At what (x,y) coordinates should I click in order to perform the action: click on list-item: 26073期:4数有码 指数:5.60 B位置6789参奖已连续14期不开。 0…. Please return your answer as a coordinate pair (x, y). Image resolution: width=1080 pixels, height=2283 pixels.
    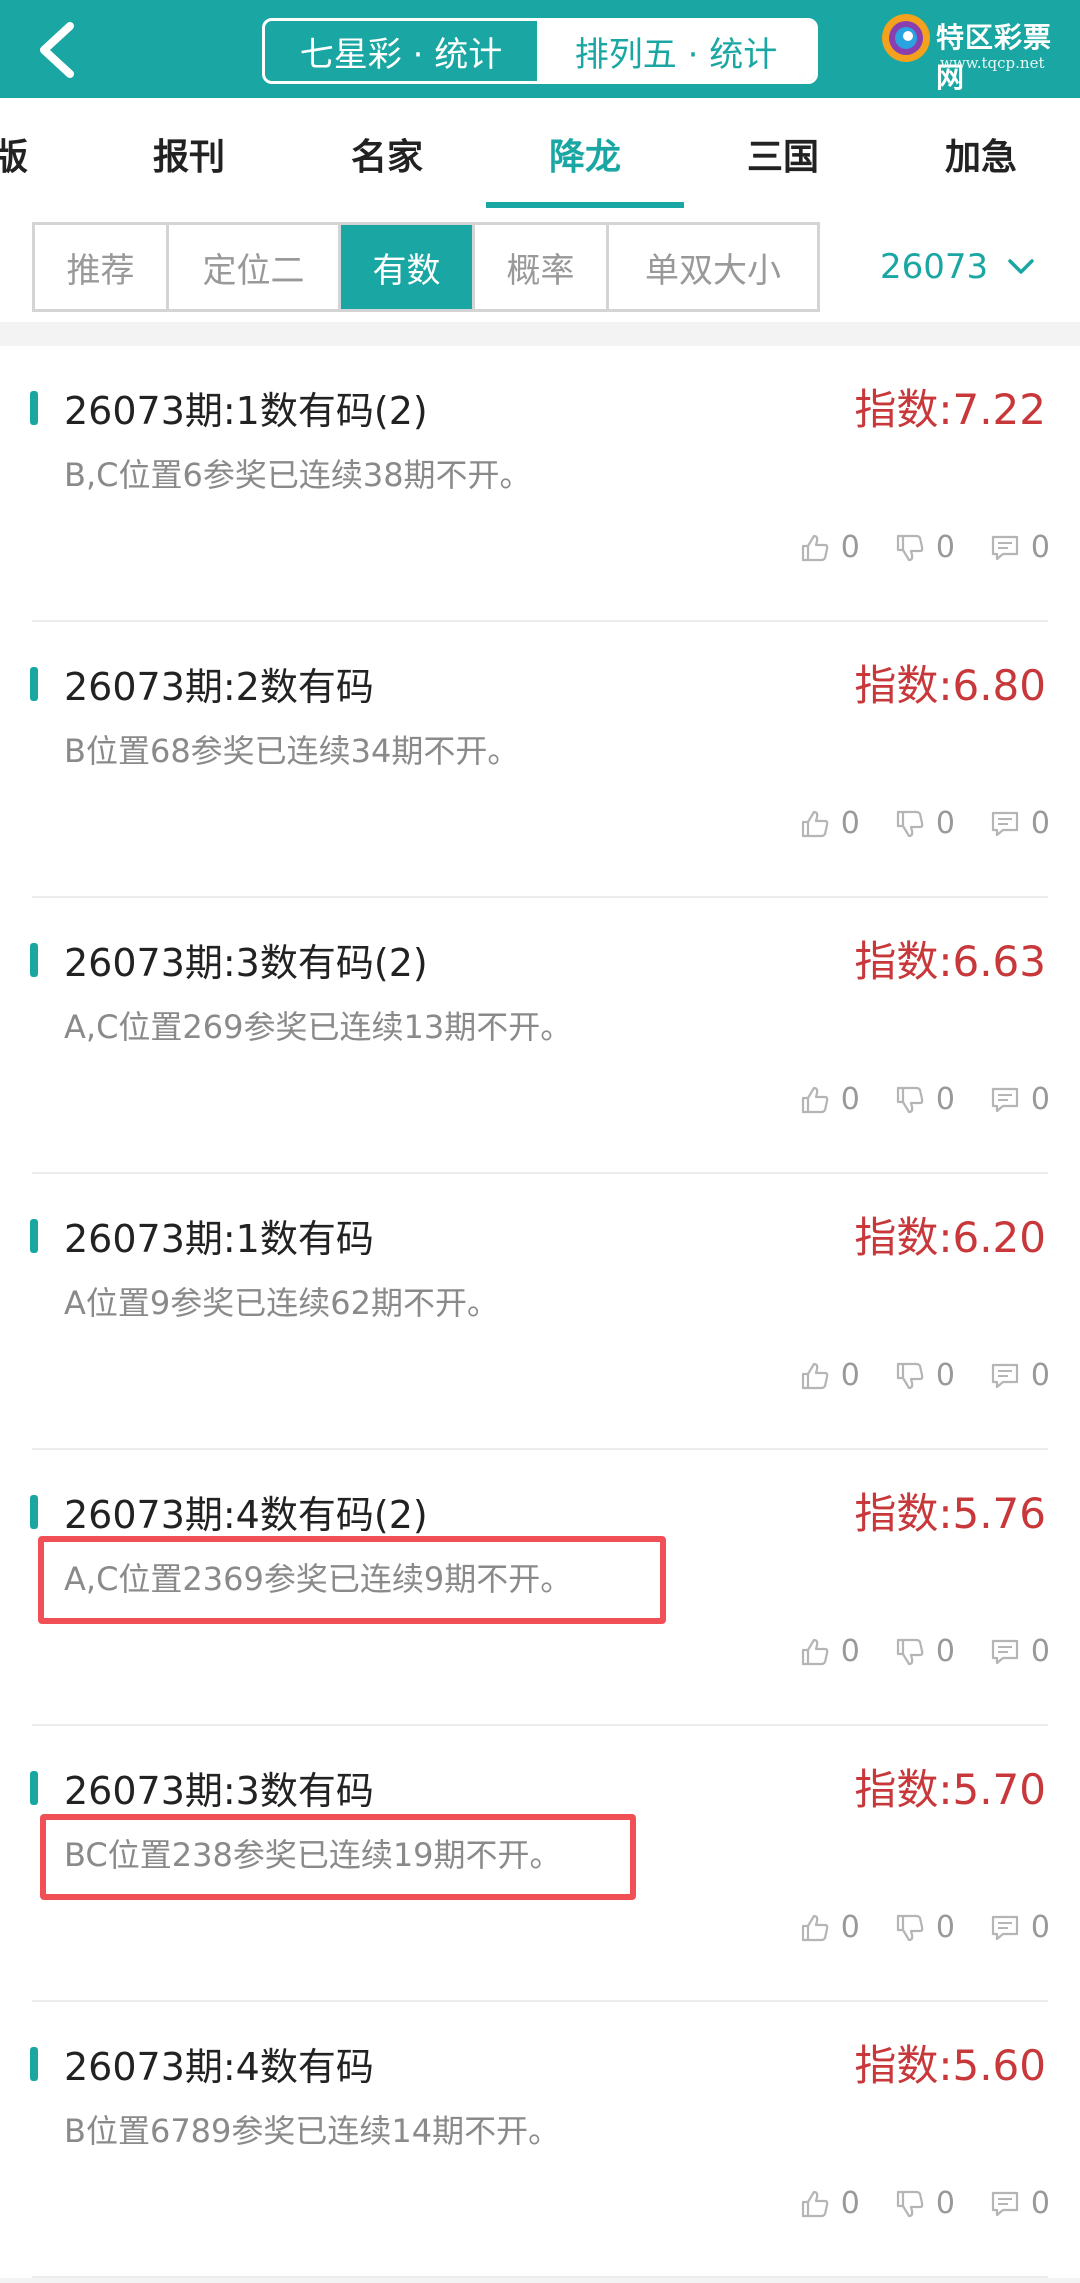
    Looking at the image, I should click on (540, 2140).